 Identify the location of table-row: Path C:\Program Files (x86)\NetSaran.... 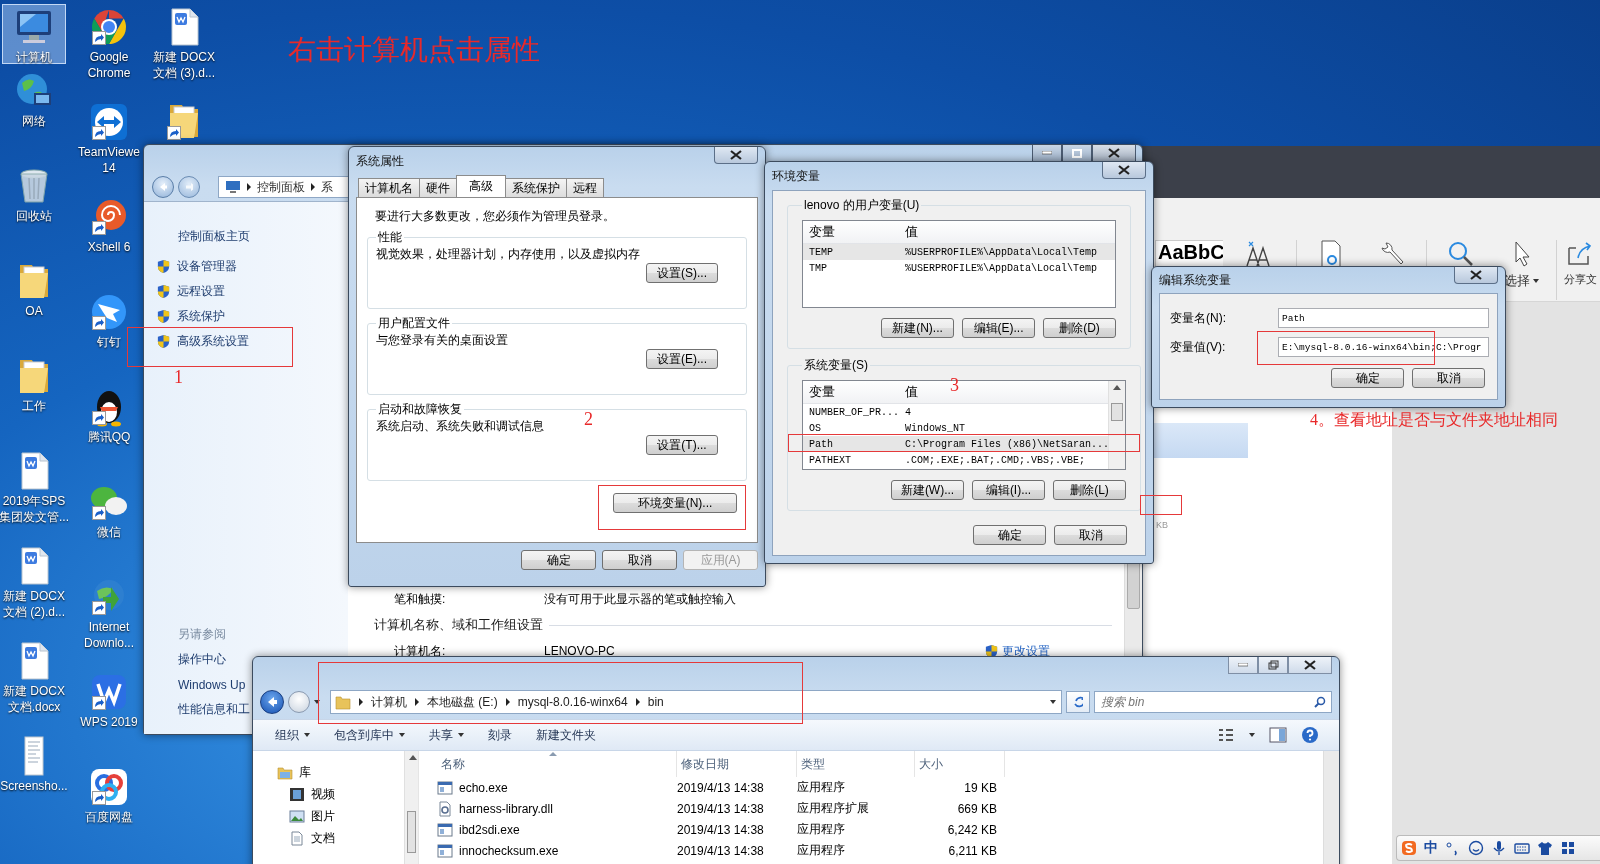
(956, 444).